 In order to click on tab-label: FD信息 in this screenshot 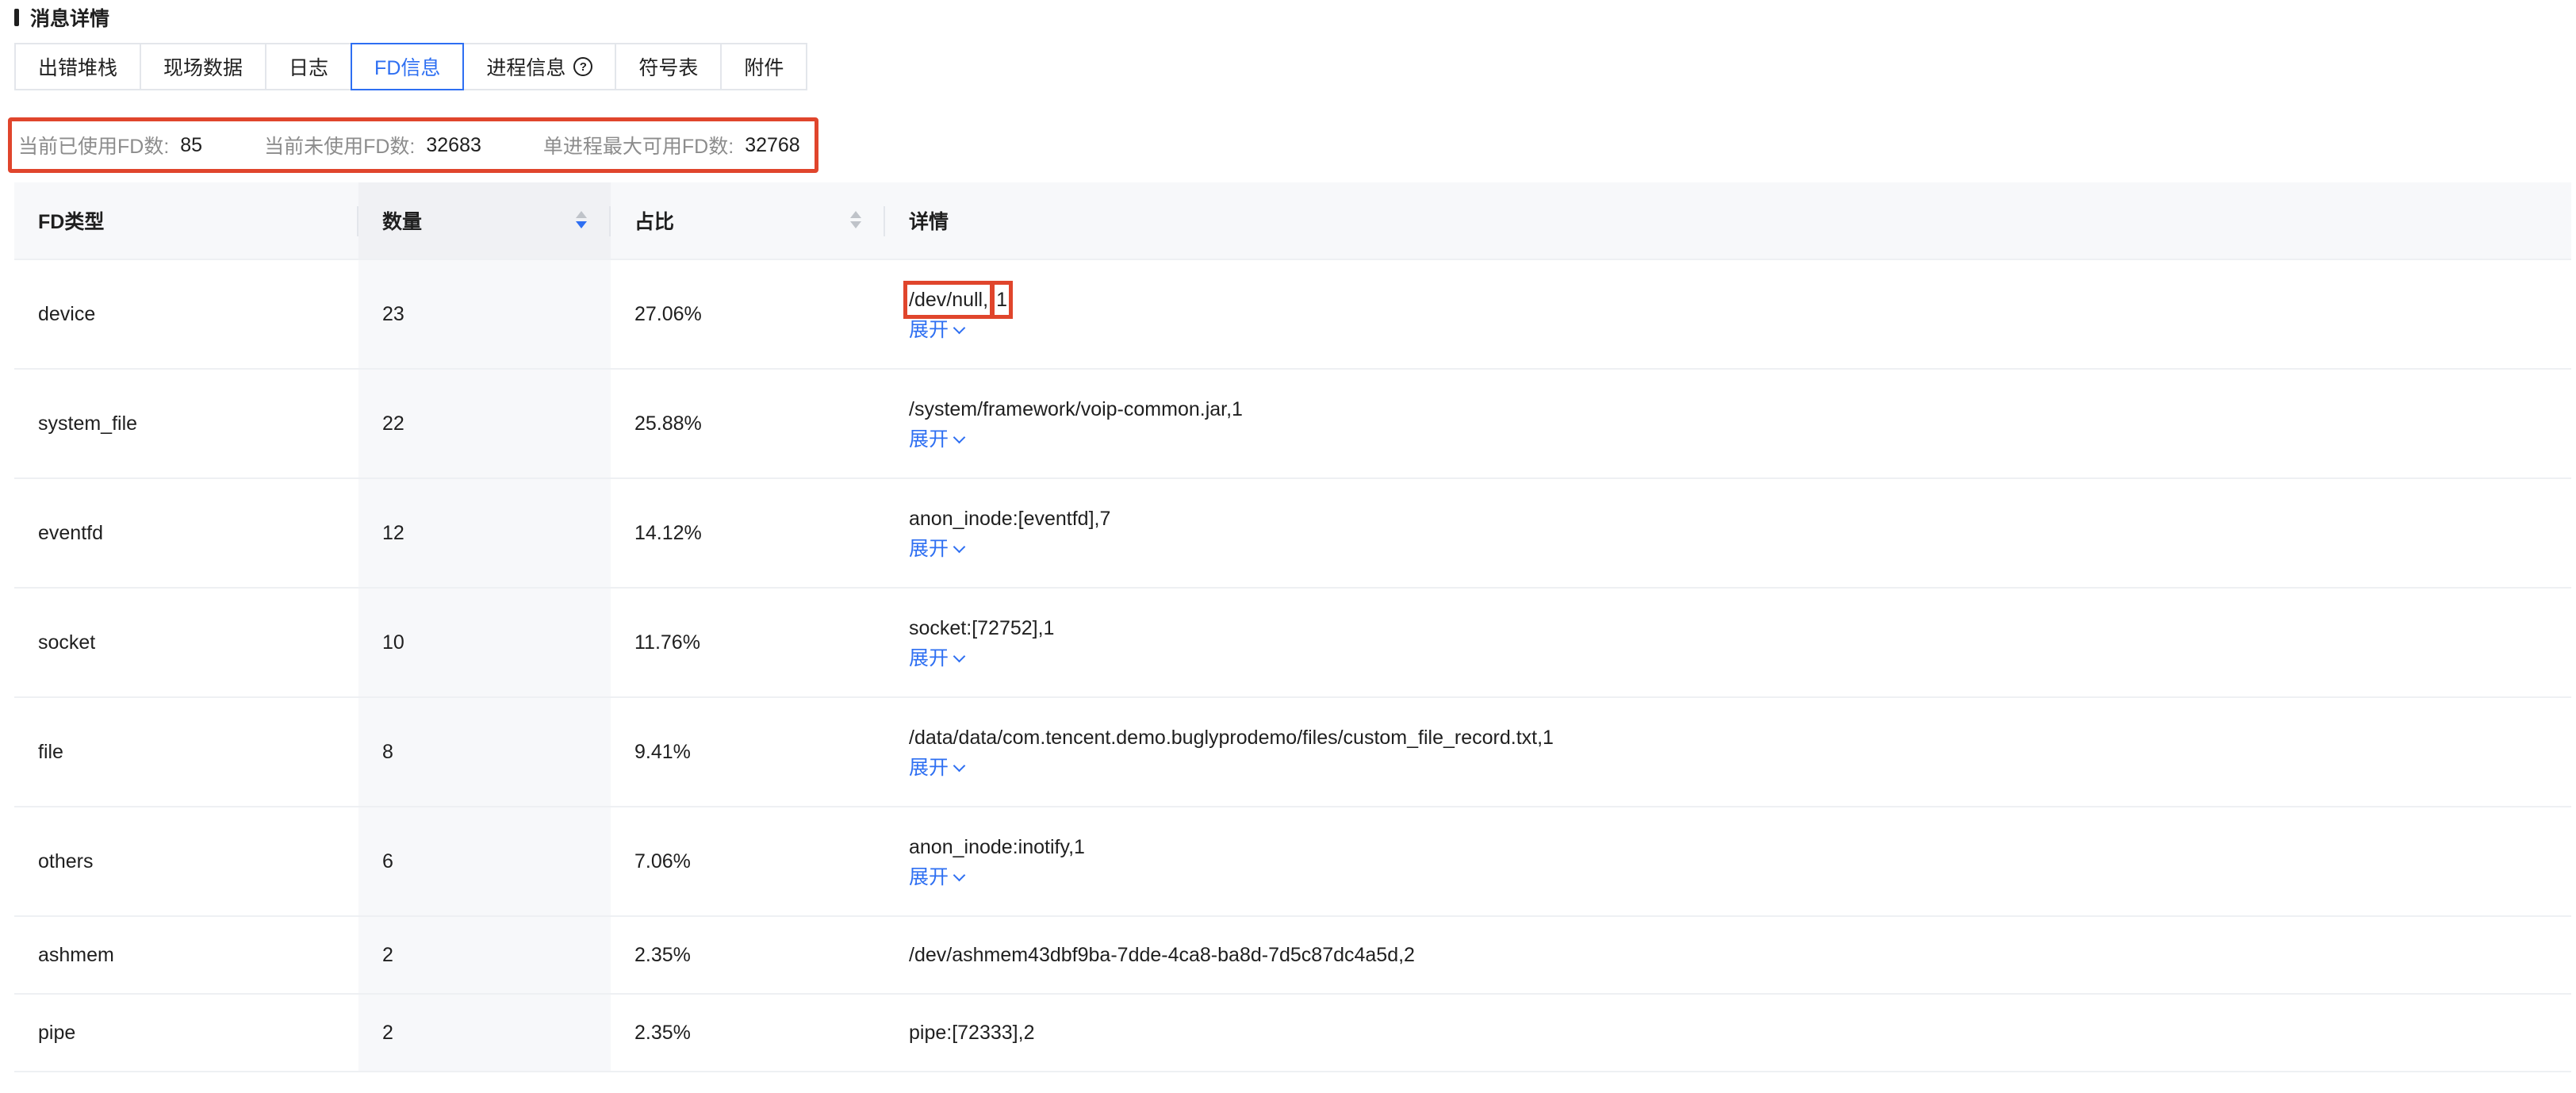, I will do `click(408, 68)`.